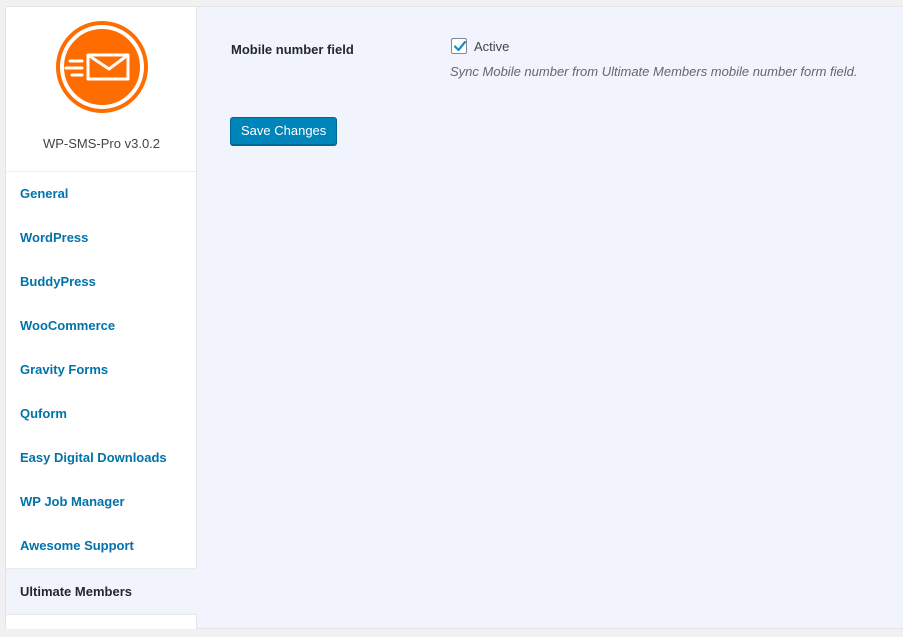 The height and width of the screenshot is (637, 903). I want to click on checkmark-icon, so click(460, 46).